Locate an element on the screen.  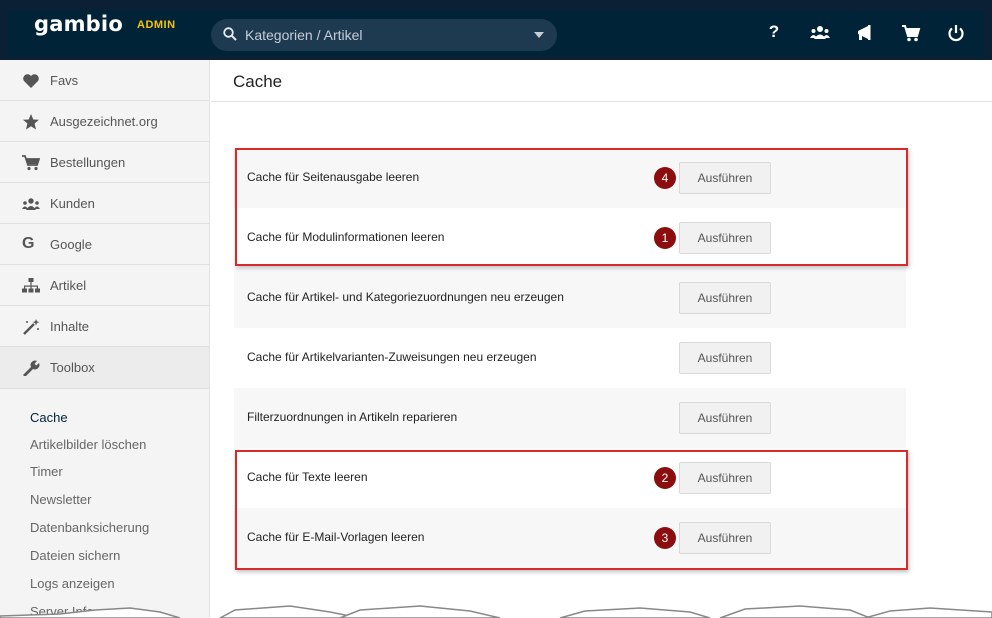
sidebar-item-bestellungen: Bestellungen is located at coordinates (104, 162).